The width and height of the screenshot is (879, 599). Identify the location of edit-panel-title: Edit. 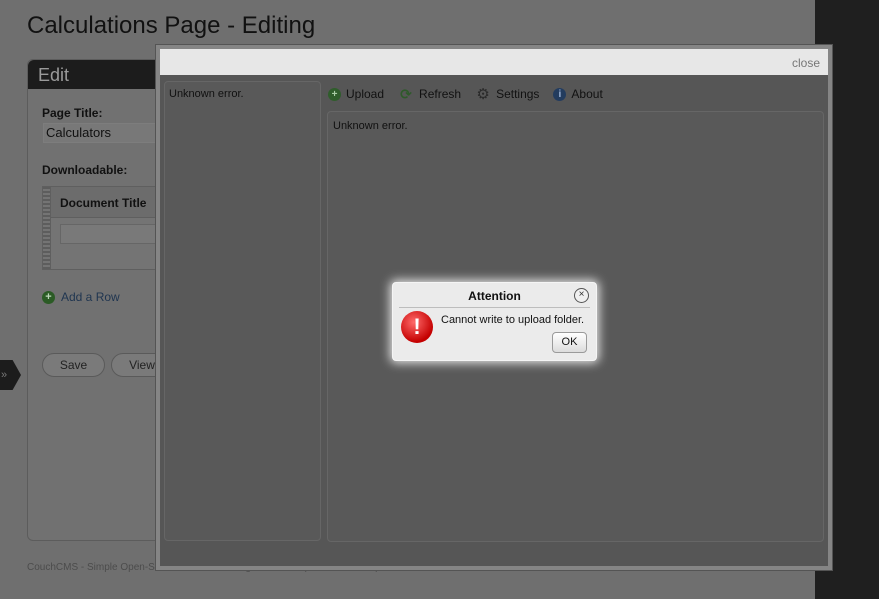
(95, 74).